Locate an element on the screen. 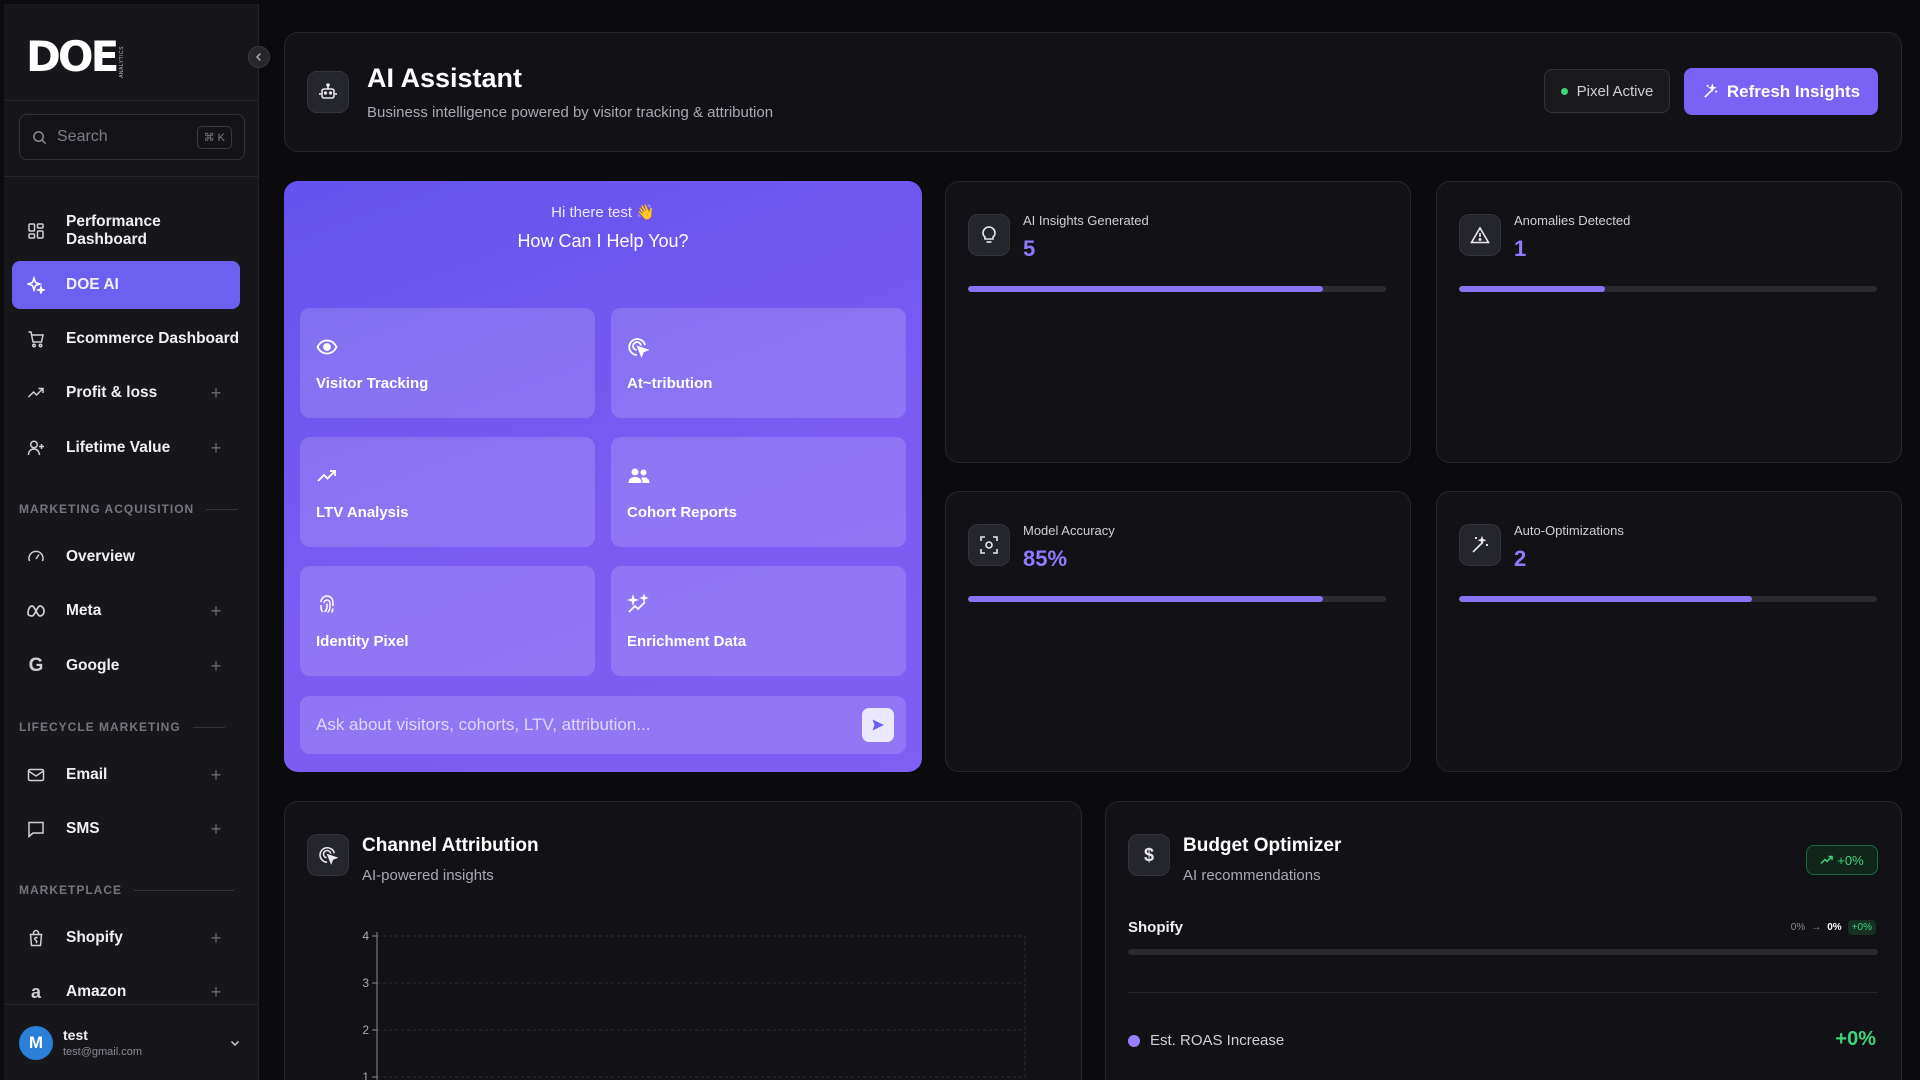  lightbulb-icon-box is located at coordinates (989, 235).